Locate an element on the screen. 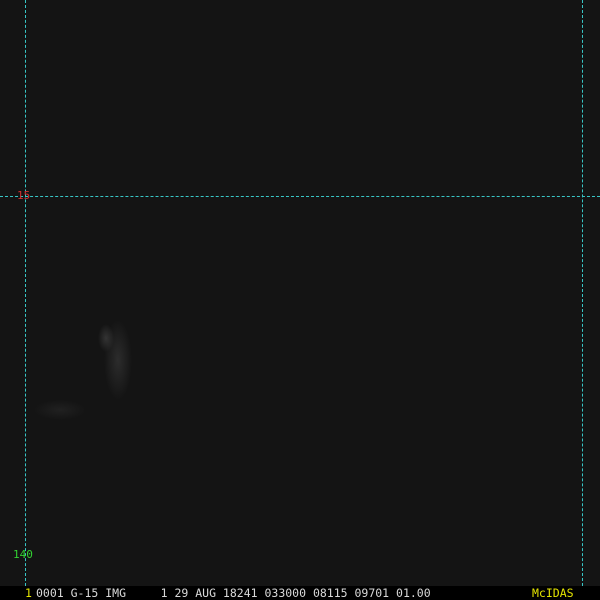 This screenshot has width=600, height=600. frame-number: 1 is located at coordinates (28, 593).